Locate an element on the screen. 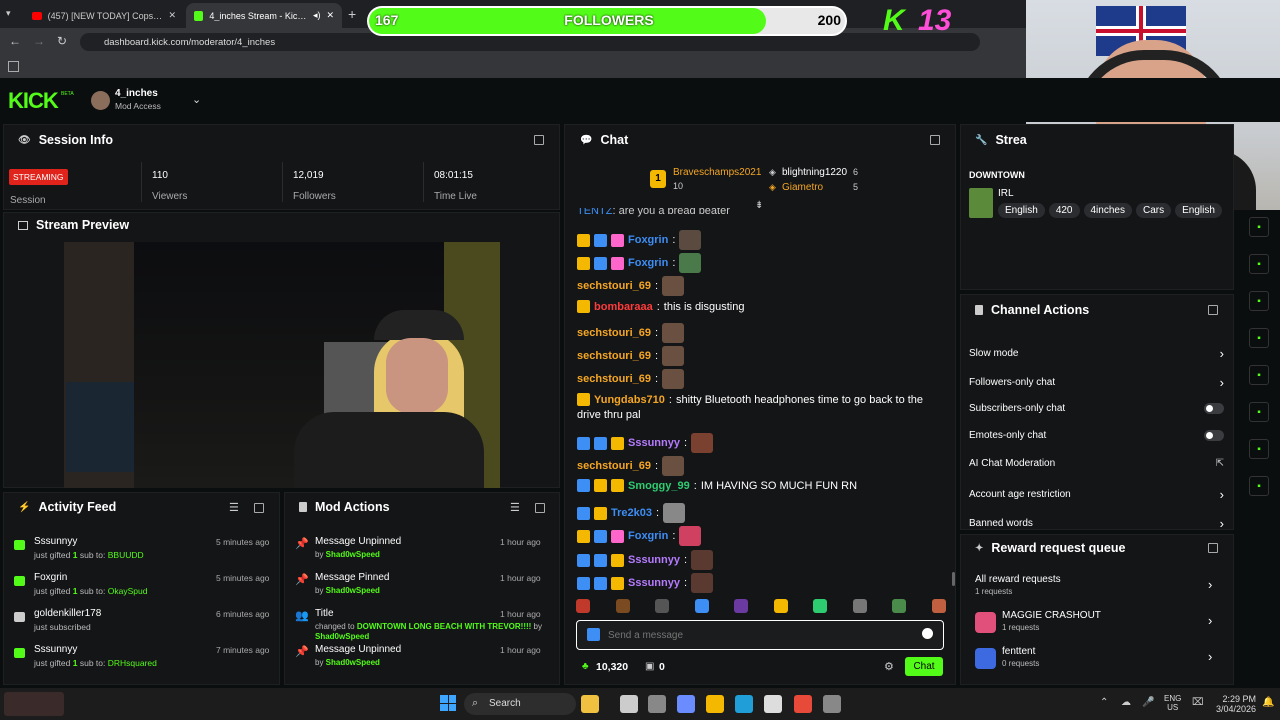 The image size is (1280, 720). channel-points: 10,320 is located at coordinates (612, 667).